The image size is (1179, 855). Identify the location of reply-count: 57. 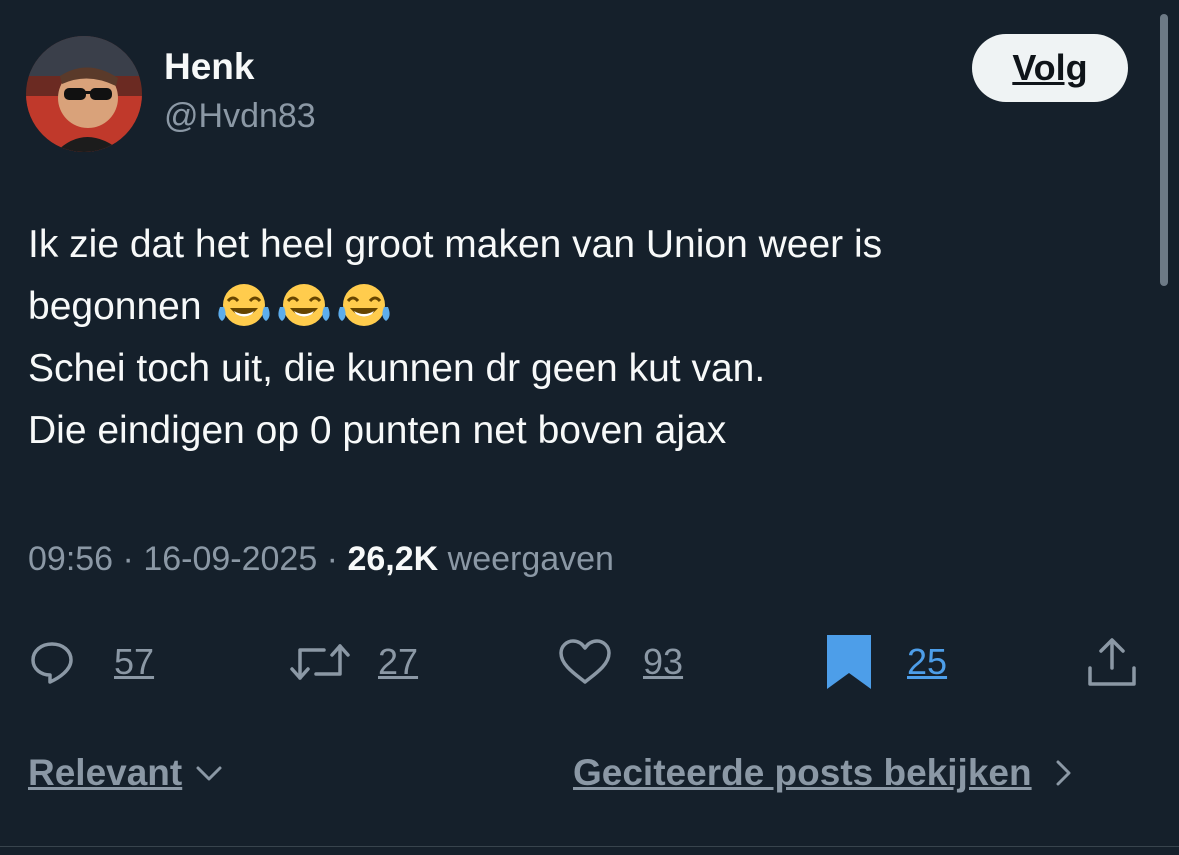
(134, 662).